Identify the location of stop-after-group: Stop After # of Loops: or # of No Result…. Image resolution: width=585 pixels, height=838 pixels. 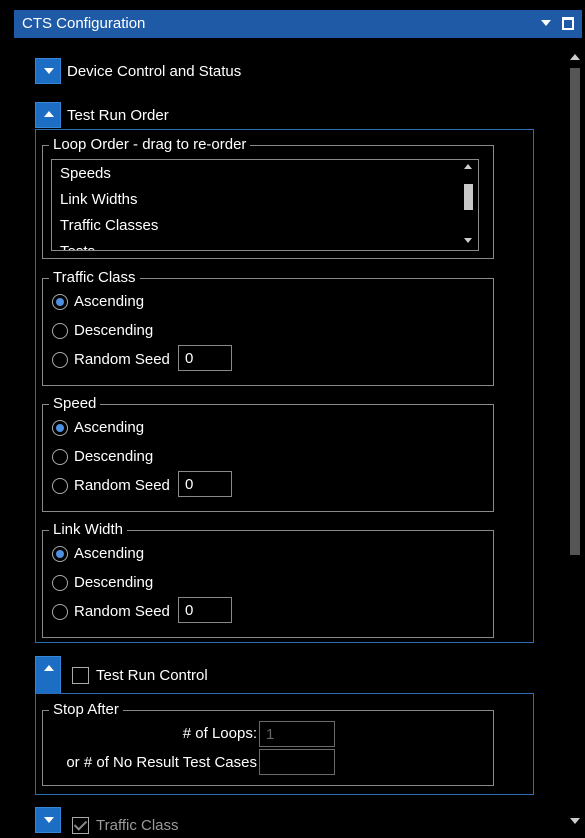
(268, 743).